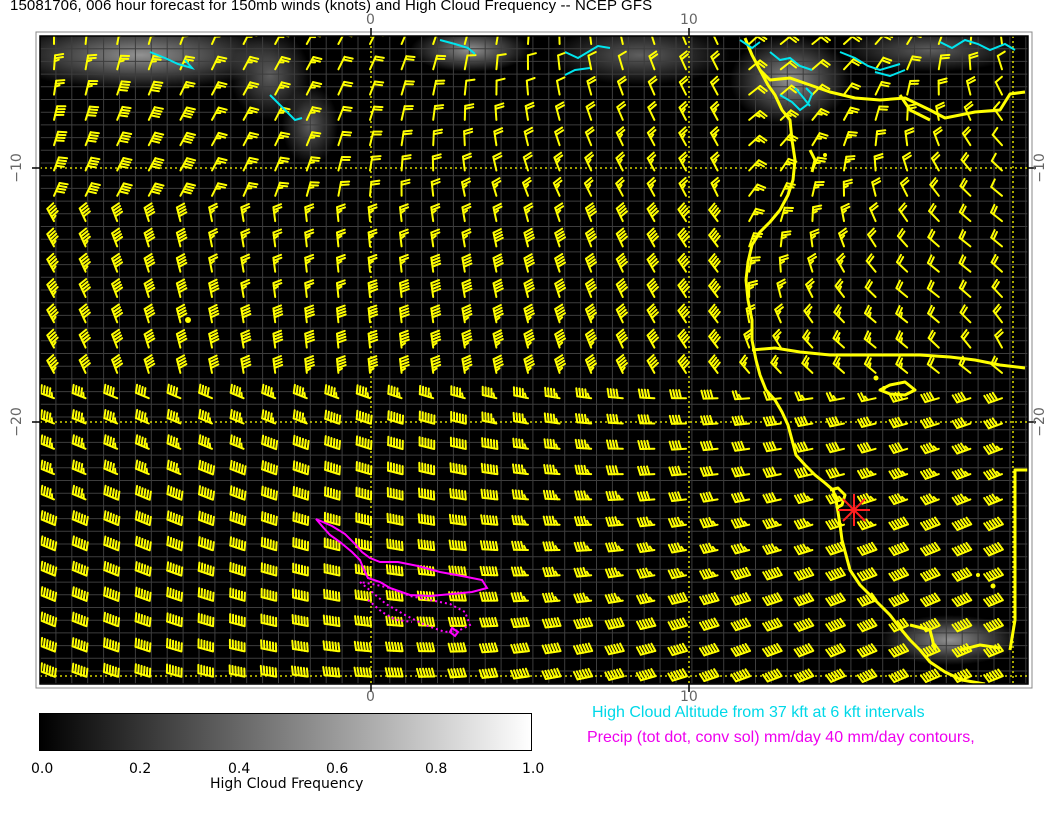 The height and width of the screenshot is (816, 1056). Describe the element at coordinates (370, 20) in the screenshot. I see `x-tick-top-0: 0` at that location.